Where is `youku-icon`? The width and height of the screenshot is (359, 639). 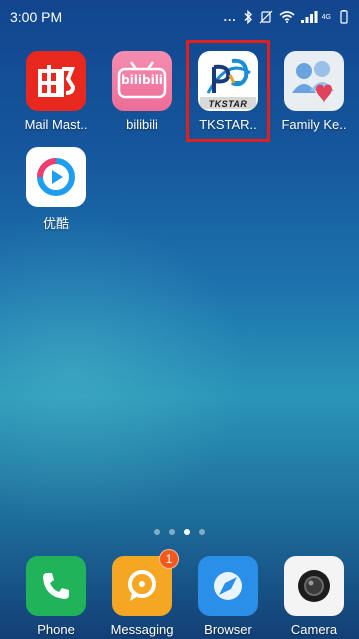 youku-icon is located at coordinates (56, 177).